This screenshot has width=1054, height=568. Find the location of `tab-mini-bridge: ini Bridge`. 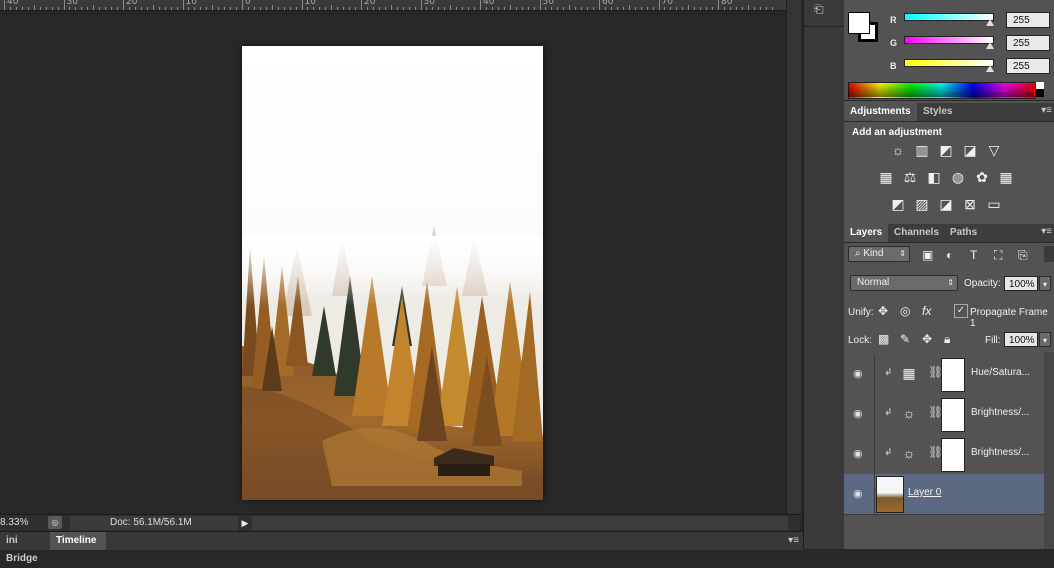

tab-mini-bridge: ini Bridge is located at coordinates (25, 548).